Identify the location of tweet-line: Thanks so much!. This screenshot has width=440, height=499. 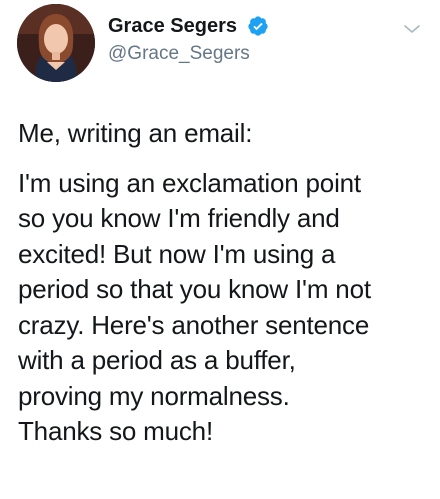
(115, 431).